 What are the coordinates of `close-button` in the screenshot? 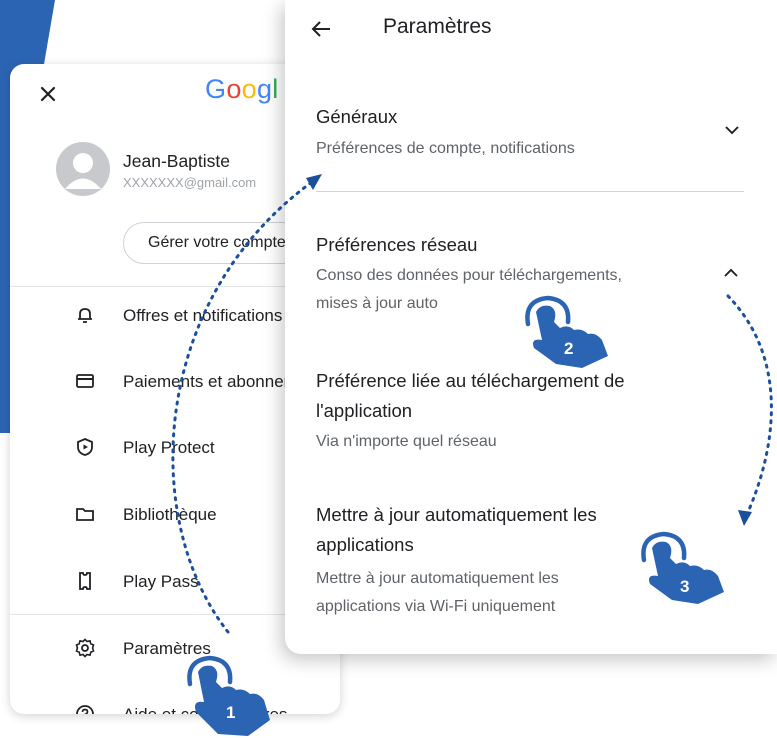 It's located at (48, 94).